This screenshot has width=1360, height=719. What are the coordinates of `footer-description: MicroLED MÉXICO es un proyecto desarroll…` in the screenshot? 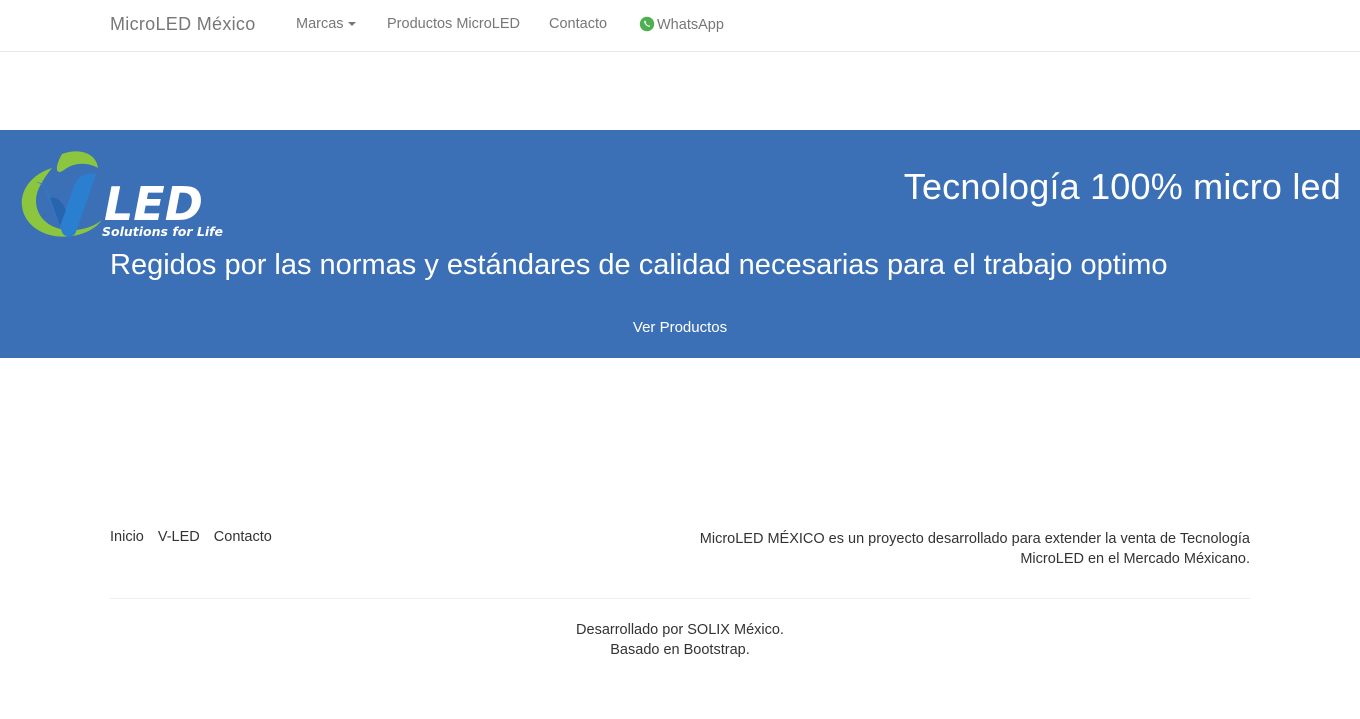 It's located at (950, 549).